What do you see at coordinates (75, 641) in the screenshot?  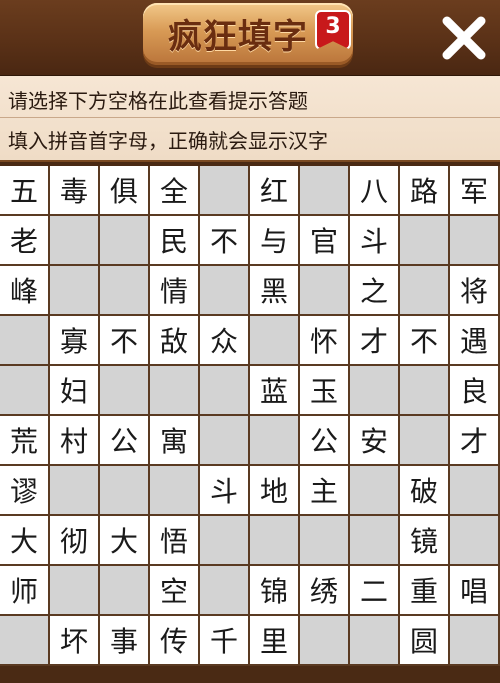 I see `grid-cell: 坏` at bounding box center [75, 641].